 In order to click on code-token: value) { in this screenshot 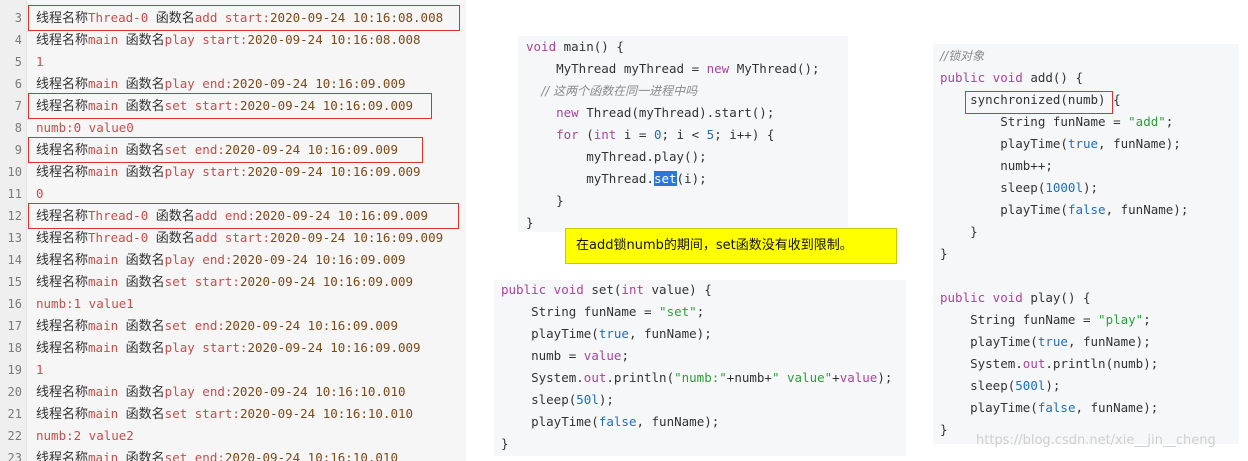, I will do `click(681, 289)`.